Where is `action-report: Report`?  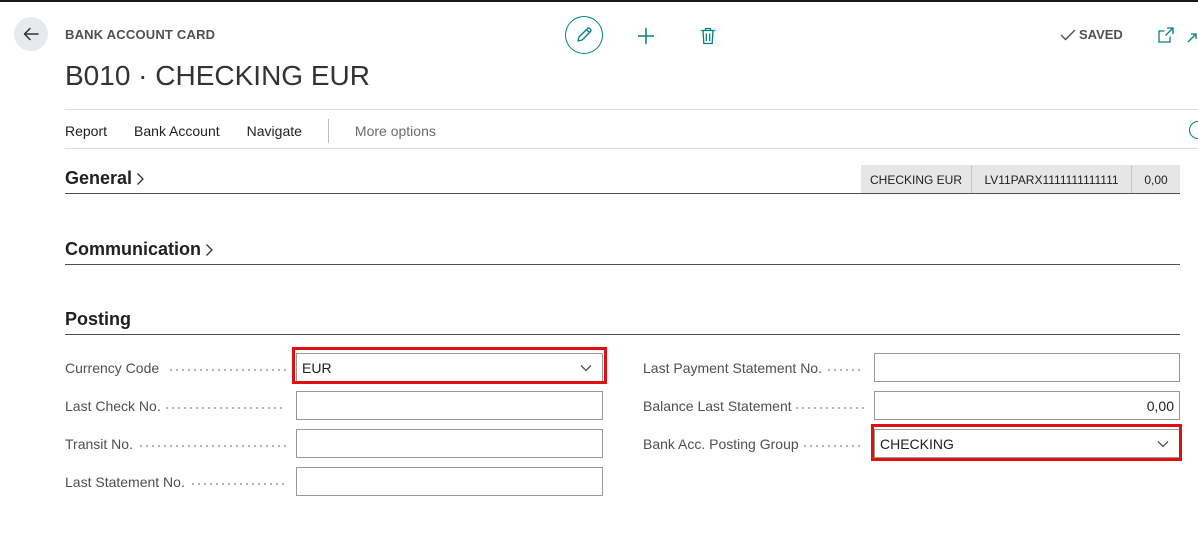 action-report: Report is located at coordinates (86, 131).